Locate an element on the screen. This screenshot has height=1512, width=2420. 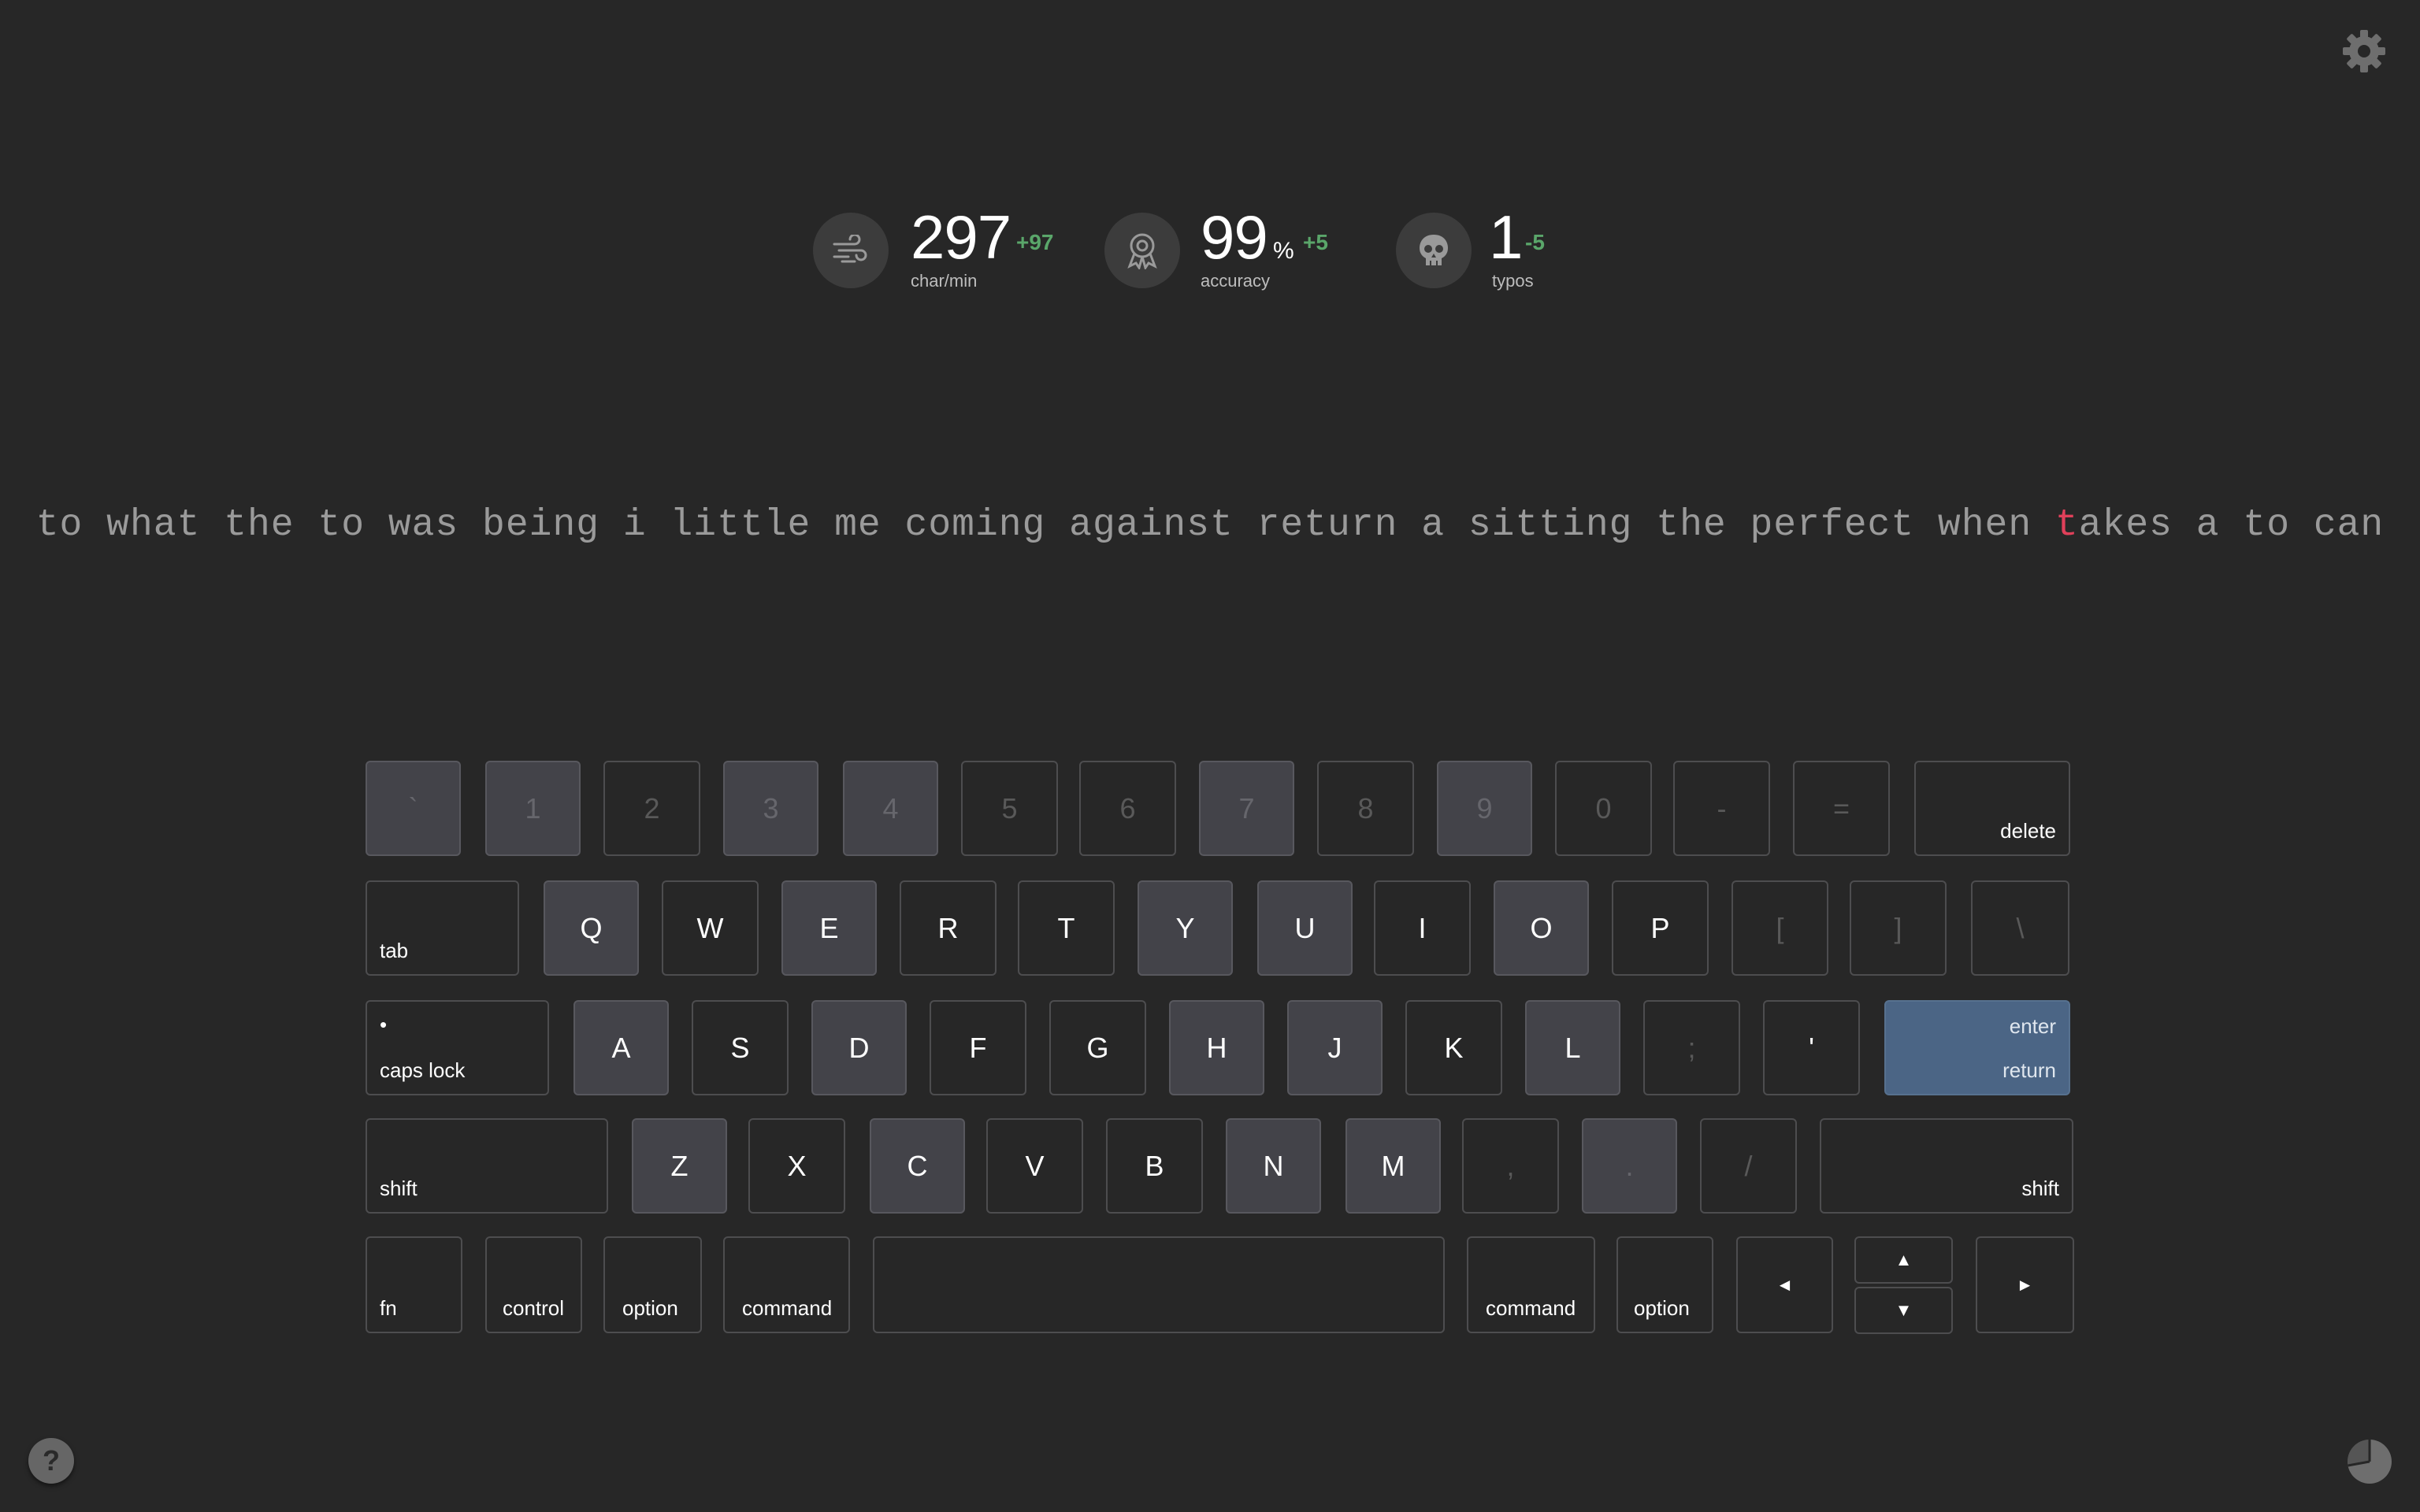
key-u: U is located at coordinates (1305, 928).